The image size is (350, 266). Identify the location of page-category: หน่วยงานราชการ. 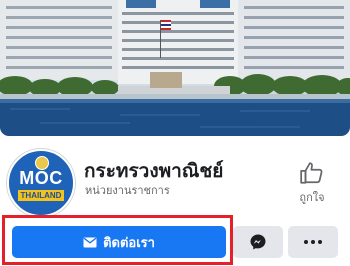
(127, 190).